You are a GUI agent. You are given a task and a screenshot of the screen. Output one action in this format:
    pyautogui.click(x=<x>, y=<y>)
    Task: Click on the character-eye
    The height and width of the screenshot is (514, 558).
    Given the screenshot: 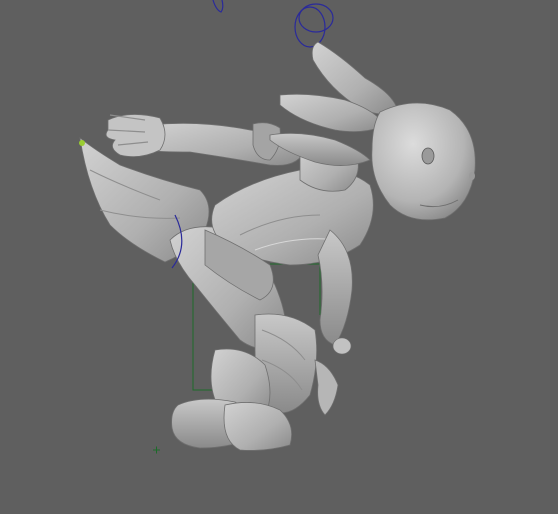 What is the action you would take?
    pyautogui.click(x=428, y=156)
    